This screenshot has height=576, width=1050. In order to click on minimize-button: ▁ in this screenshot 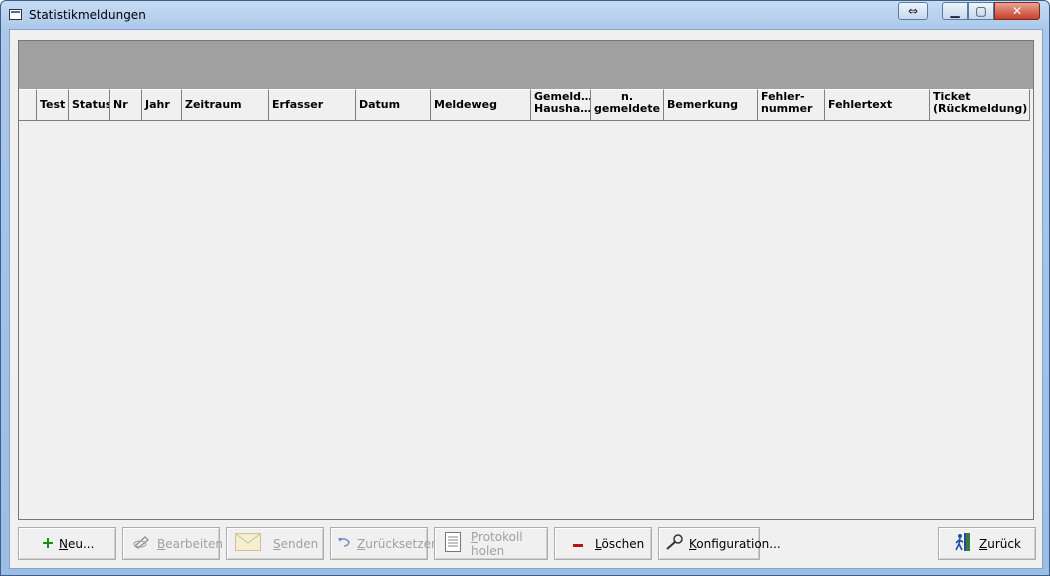, I will do `click(955, 11)`.